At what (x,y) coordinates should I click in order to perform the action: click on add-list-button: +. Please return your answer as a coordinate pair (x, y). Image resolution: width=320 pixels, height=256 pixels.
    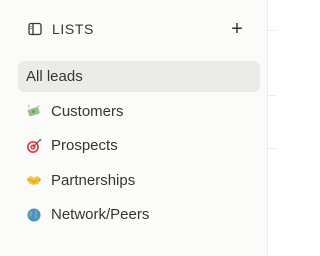
    Looking at the image, I should click on (237, 29).